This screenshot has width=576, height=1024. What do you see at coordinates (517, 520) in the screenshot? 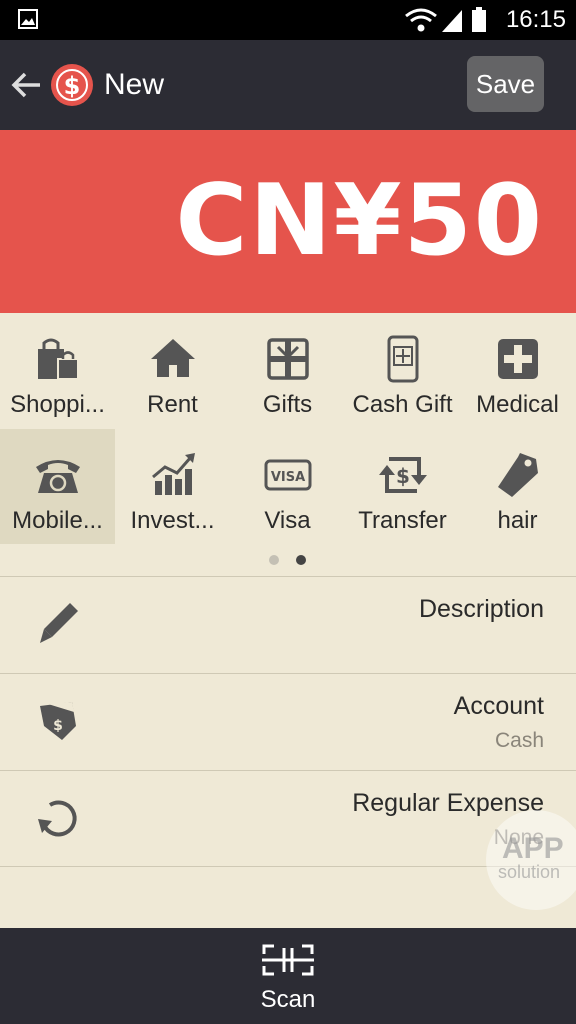
I see `category-label: hair` at bounding box center [517, 520].